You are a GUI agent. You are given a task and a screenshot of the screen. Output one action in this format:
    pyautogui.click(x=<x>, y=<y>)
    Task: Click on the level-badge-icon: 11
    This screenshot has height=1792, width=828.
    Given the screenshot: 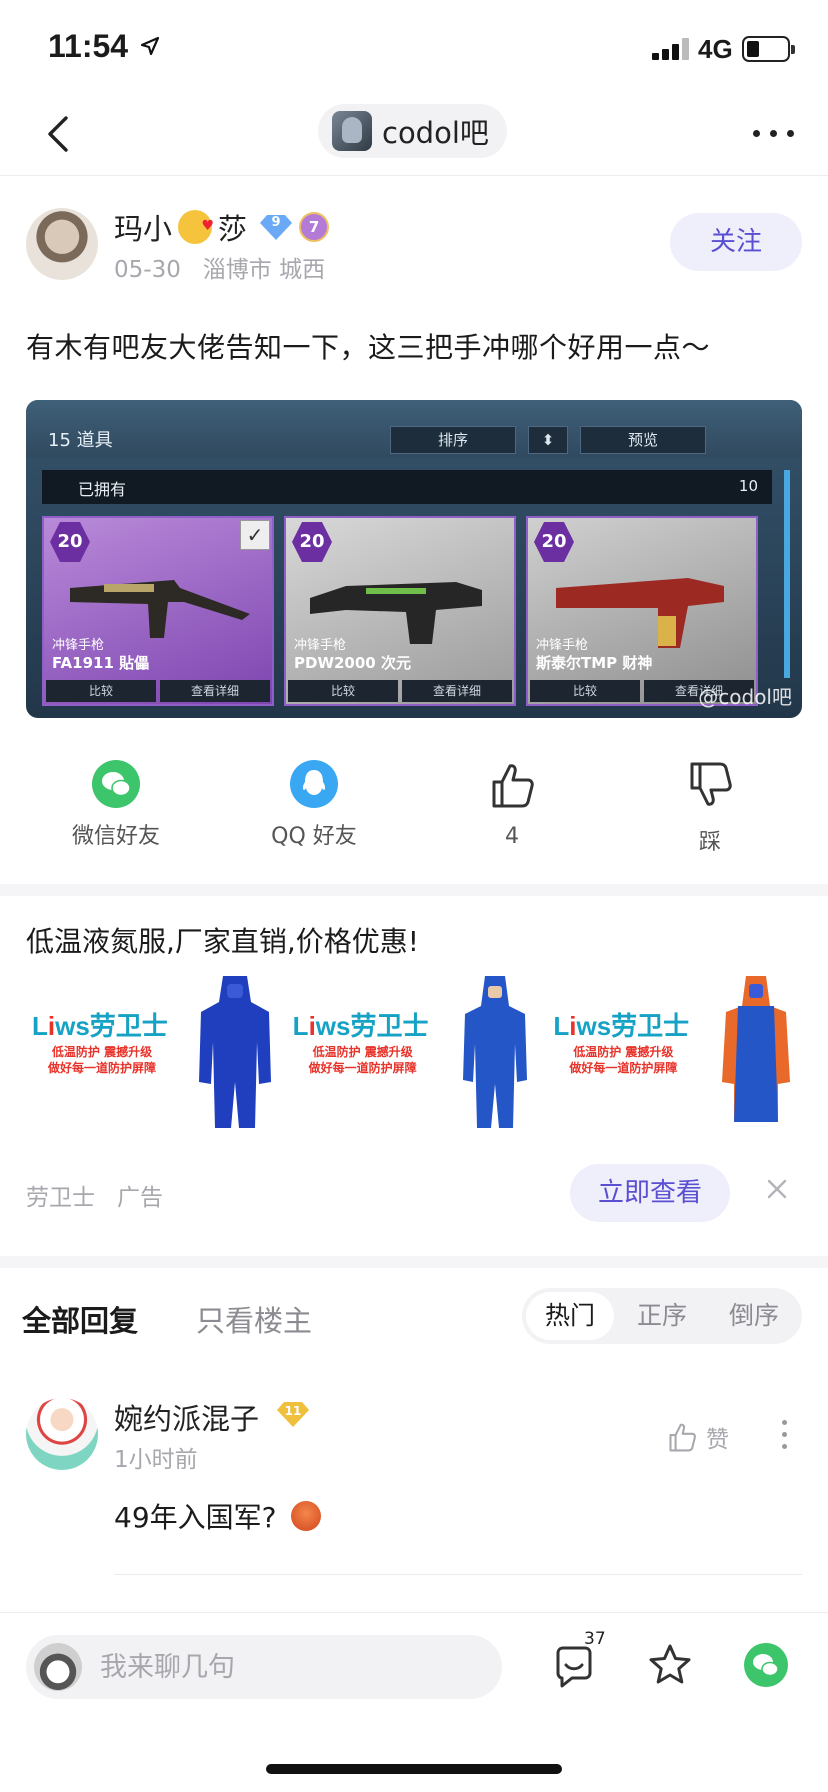 What is the action you would take?
    pyautogui.click(x=293, y=1414)
    